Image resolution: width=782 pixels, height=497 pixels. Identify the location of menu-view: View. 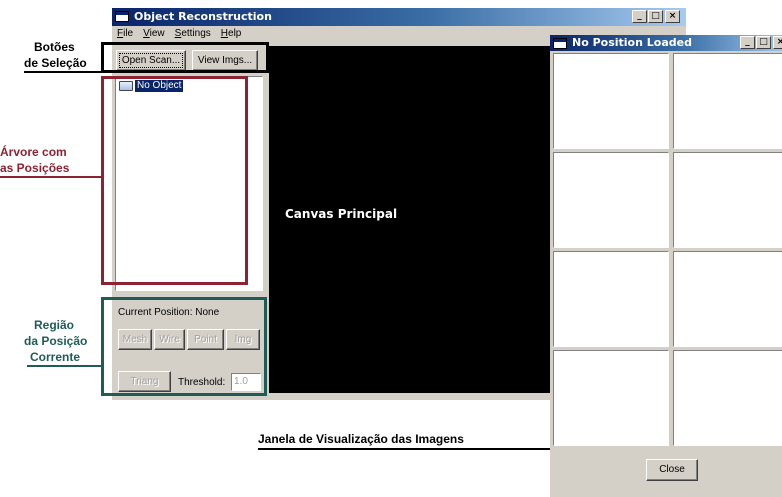
(154, 34).